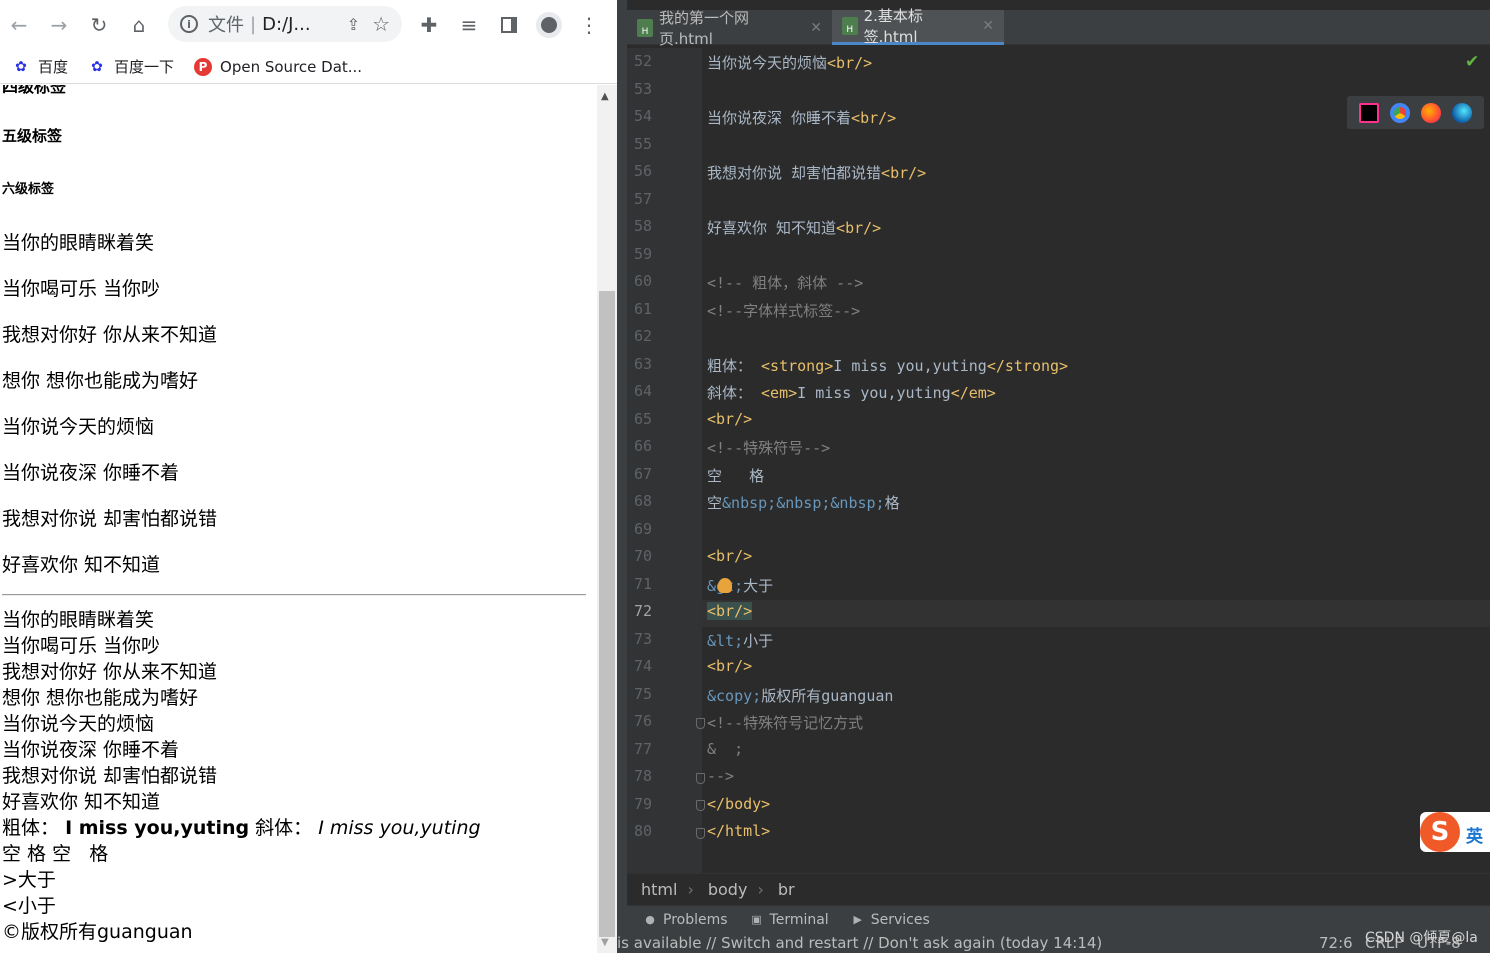 Image resolution: width=1490 pixels, height=953 pixels. I want to click on address-bar: i 文件 | D:/J... ⇪ ☆, so click(285, 24).